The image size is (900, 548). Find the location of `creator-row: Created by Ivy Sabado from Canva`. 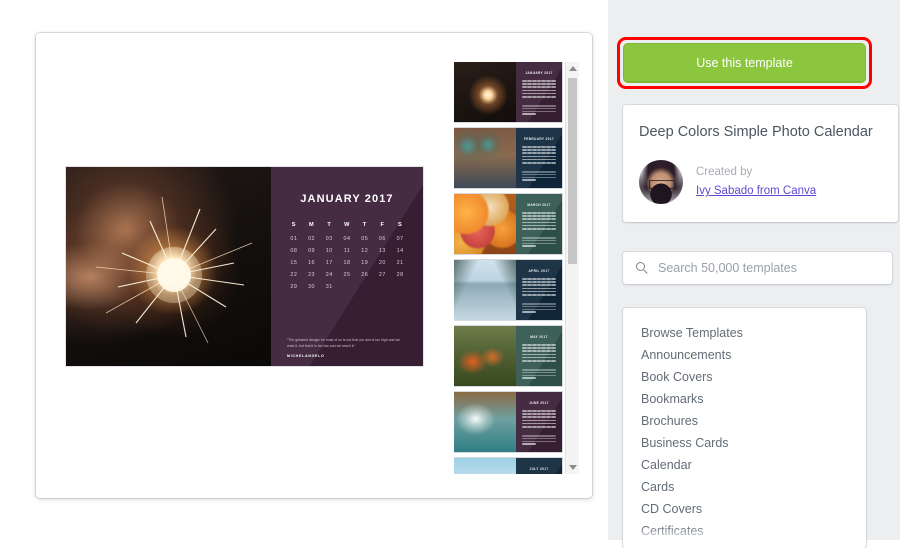

creator-row: Created by Ivy Sabado from Canva is located at coordinates (760, 182).